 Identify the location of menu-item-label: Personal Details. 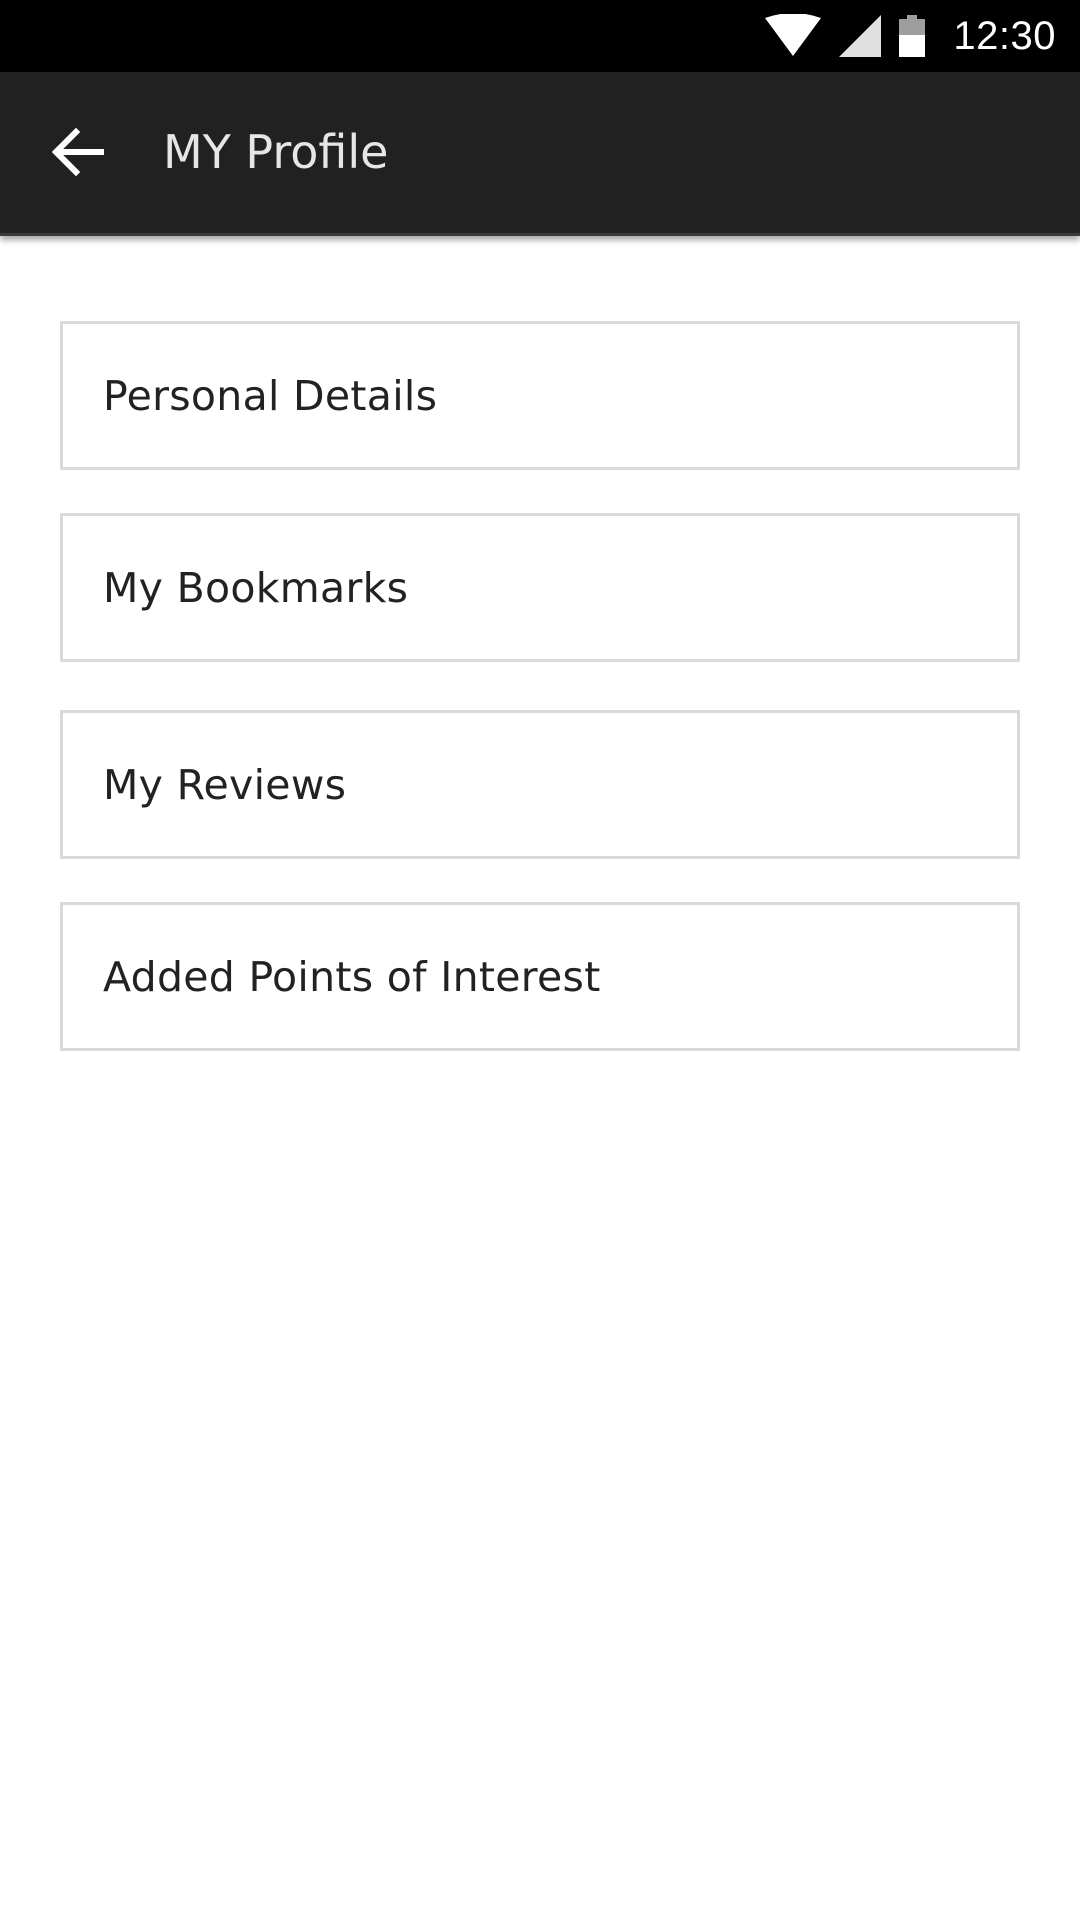
(270, 395).